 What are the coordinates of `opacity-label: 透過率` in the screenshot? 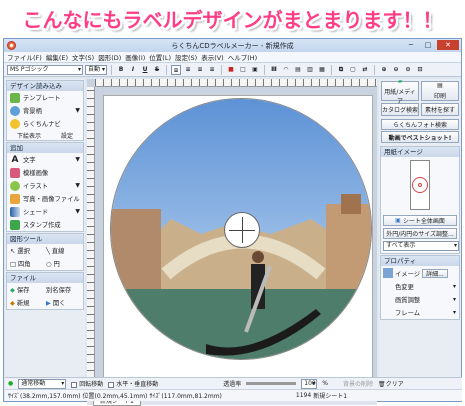 It's located at (232, 384).